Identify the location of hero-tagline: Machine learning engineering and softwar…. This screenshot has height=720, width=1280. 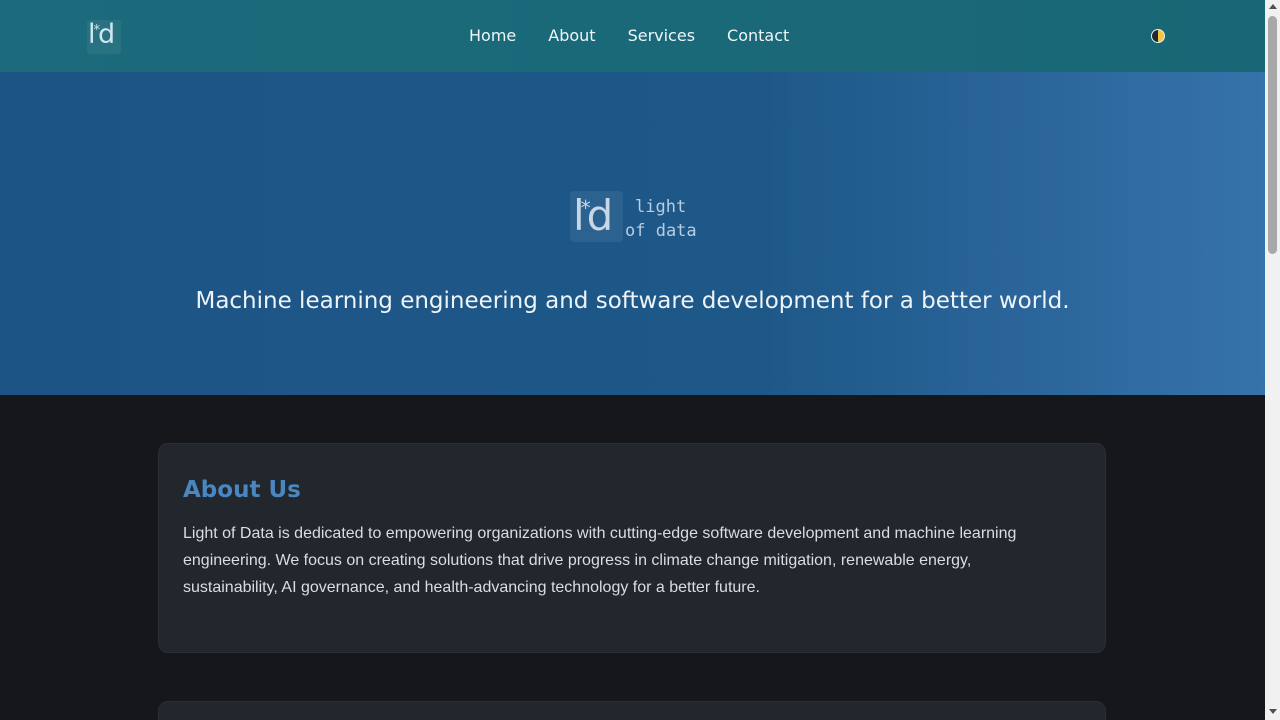
(632, 301).